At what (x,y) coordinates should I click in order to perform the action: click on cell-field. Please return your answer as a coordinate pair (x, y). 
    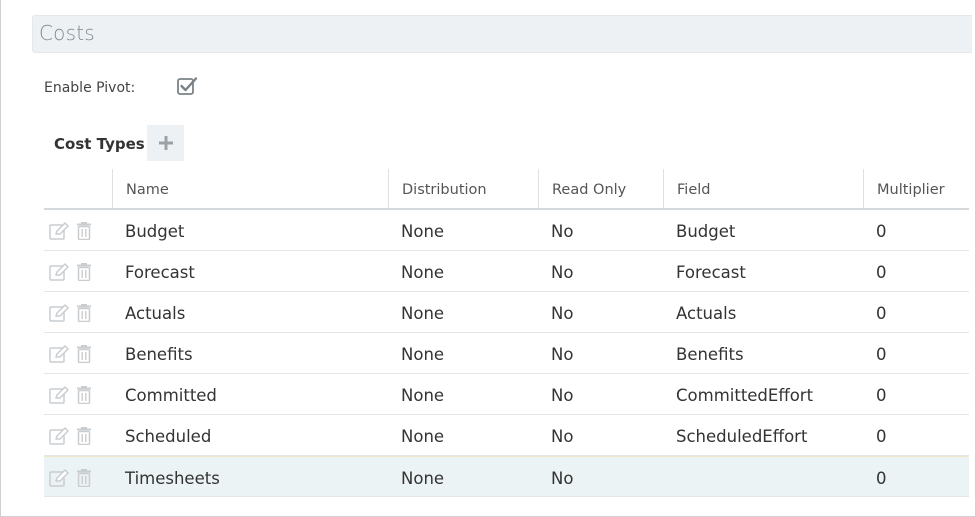
    Looking at the image, I should click on (763, 477).